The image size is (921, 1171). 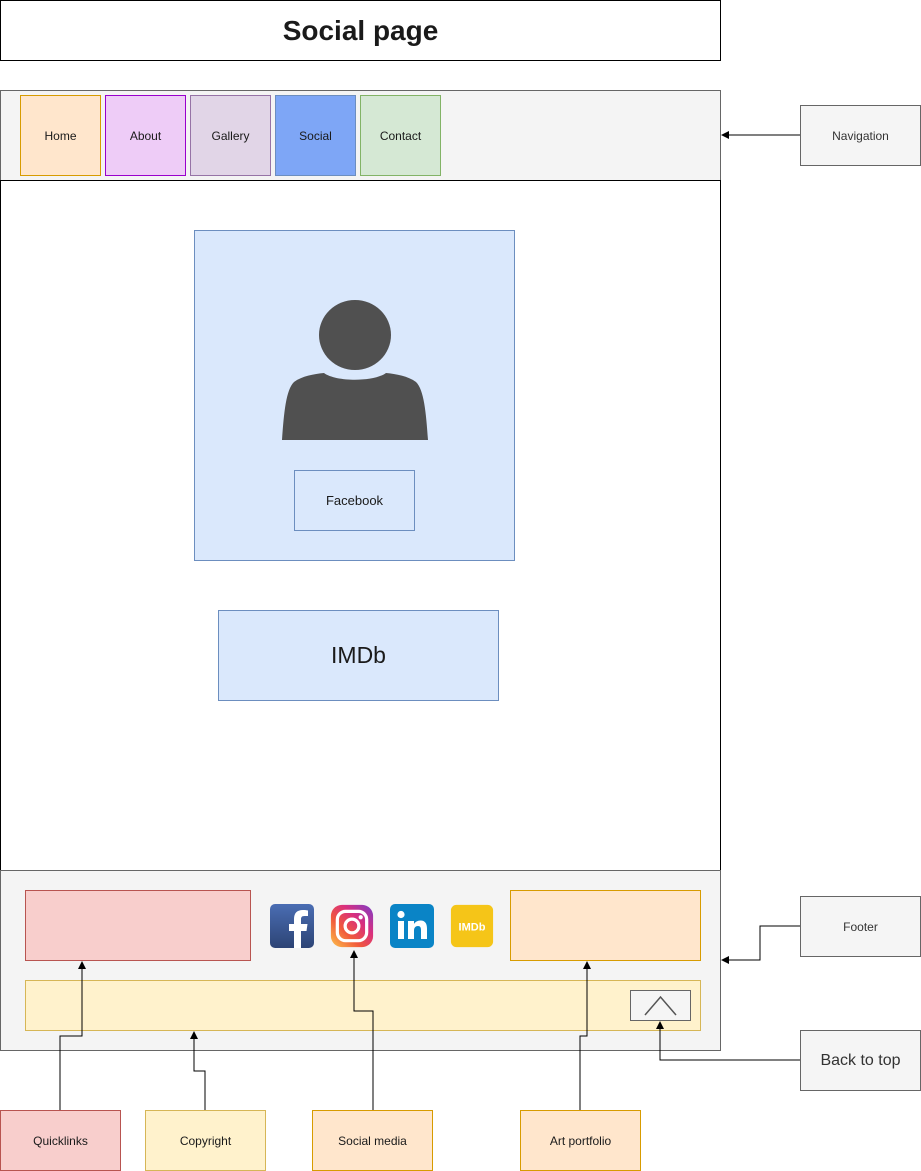 What do you see at coordinates (145, 135) in the screenshot?
I see `nav-item-about: About` at bounding box center [145, 135].